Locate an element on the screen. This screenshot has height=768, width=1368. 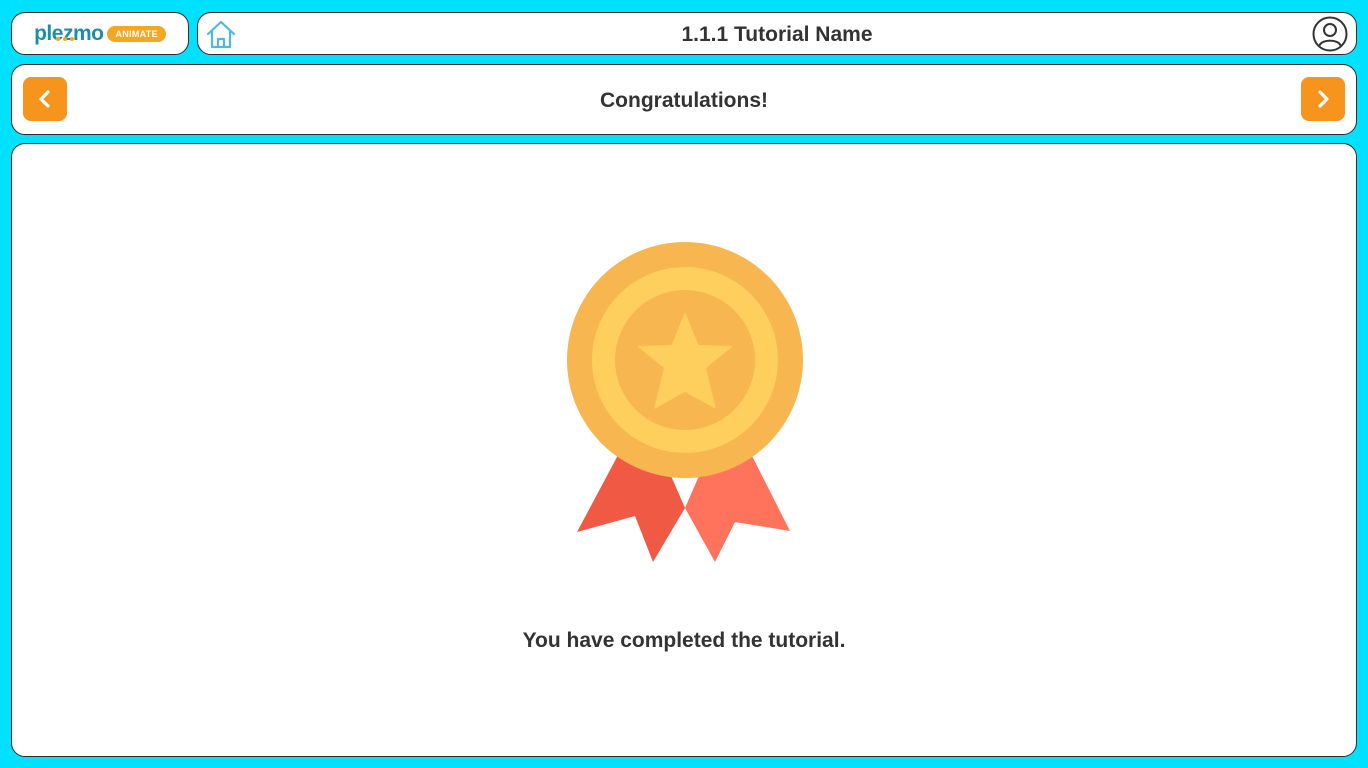
page-title: Congratulations! is located at coordinates (684, 100).